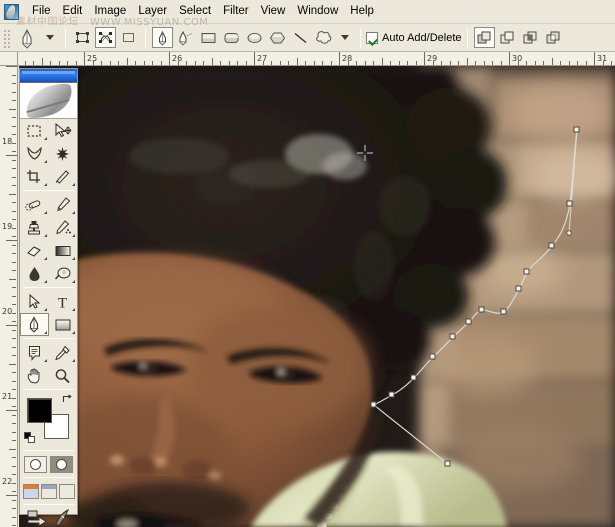 The image size is (615, 527). I want to click on mask-mode-group, so click(48, 464).